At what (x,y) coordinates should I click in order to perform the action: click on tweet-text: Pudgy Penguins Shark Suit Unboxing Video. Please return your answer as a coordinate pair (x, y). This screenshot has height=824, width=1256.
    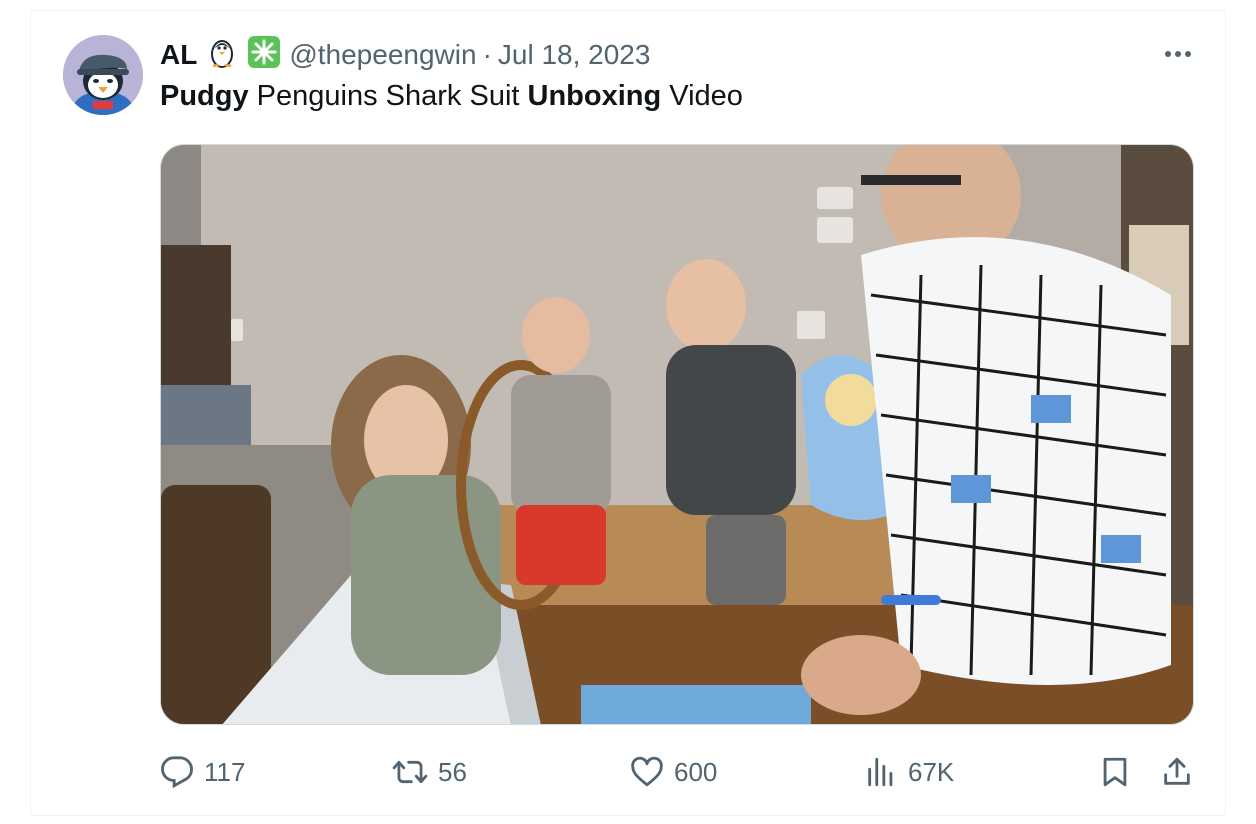
    Looking at the image, I should click on (451, 96).